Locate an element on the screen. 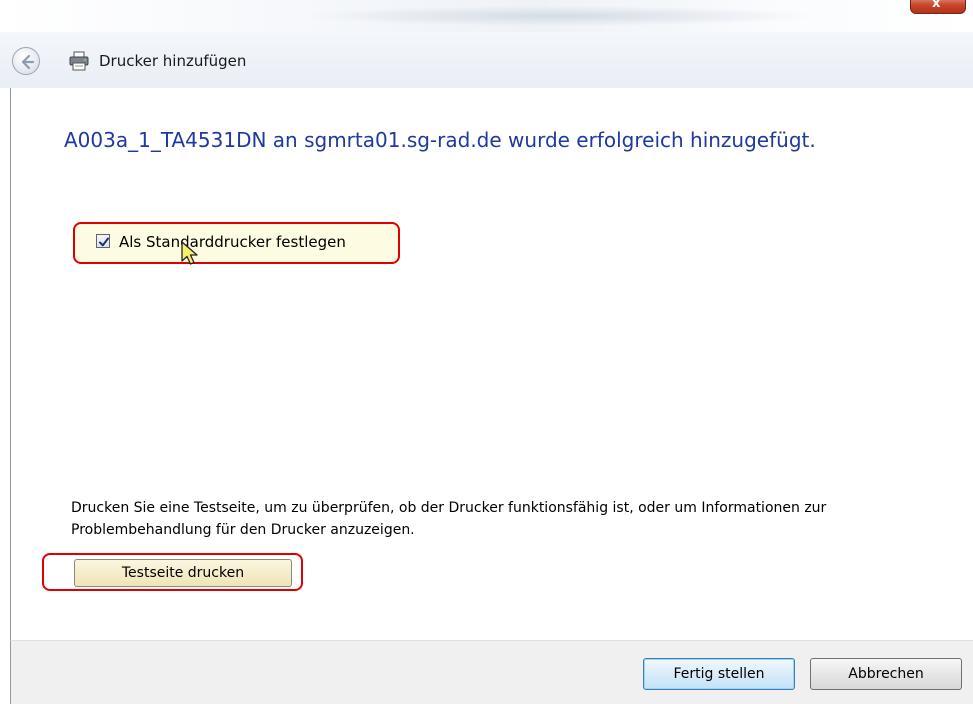  back-button is located at coordinates (26, 61).